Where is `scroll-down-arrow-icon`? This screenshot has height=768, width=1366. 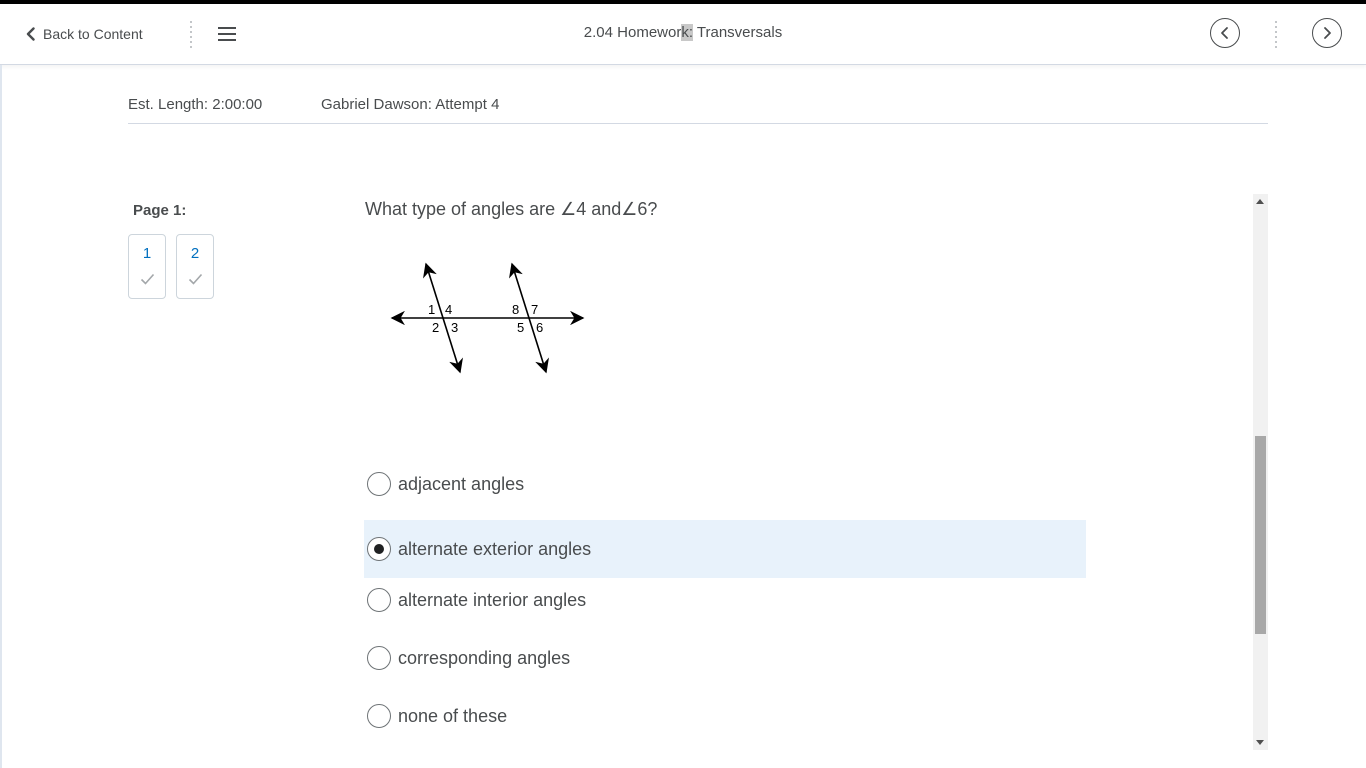
scroll-down-arrow-icon is located at coordinates (1260, 742).